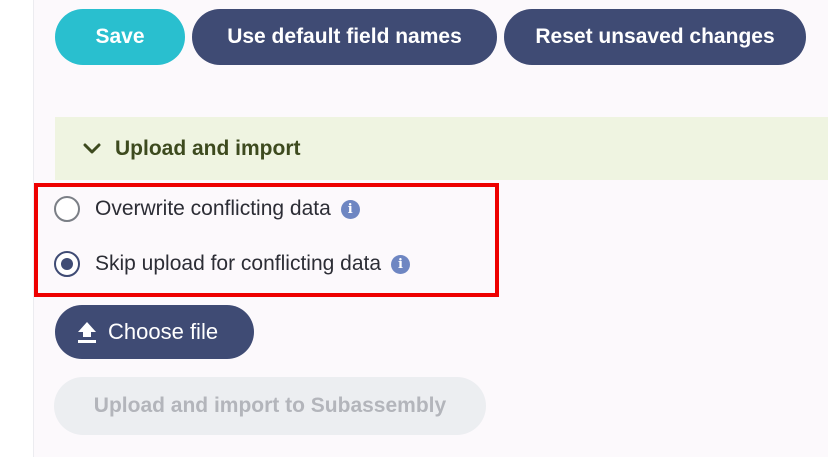 This screenshot has width=828, height=457. Describe the element at coordinates (208, 148) in the screenshot. I see `section-title: Upload and import` at that location.